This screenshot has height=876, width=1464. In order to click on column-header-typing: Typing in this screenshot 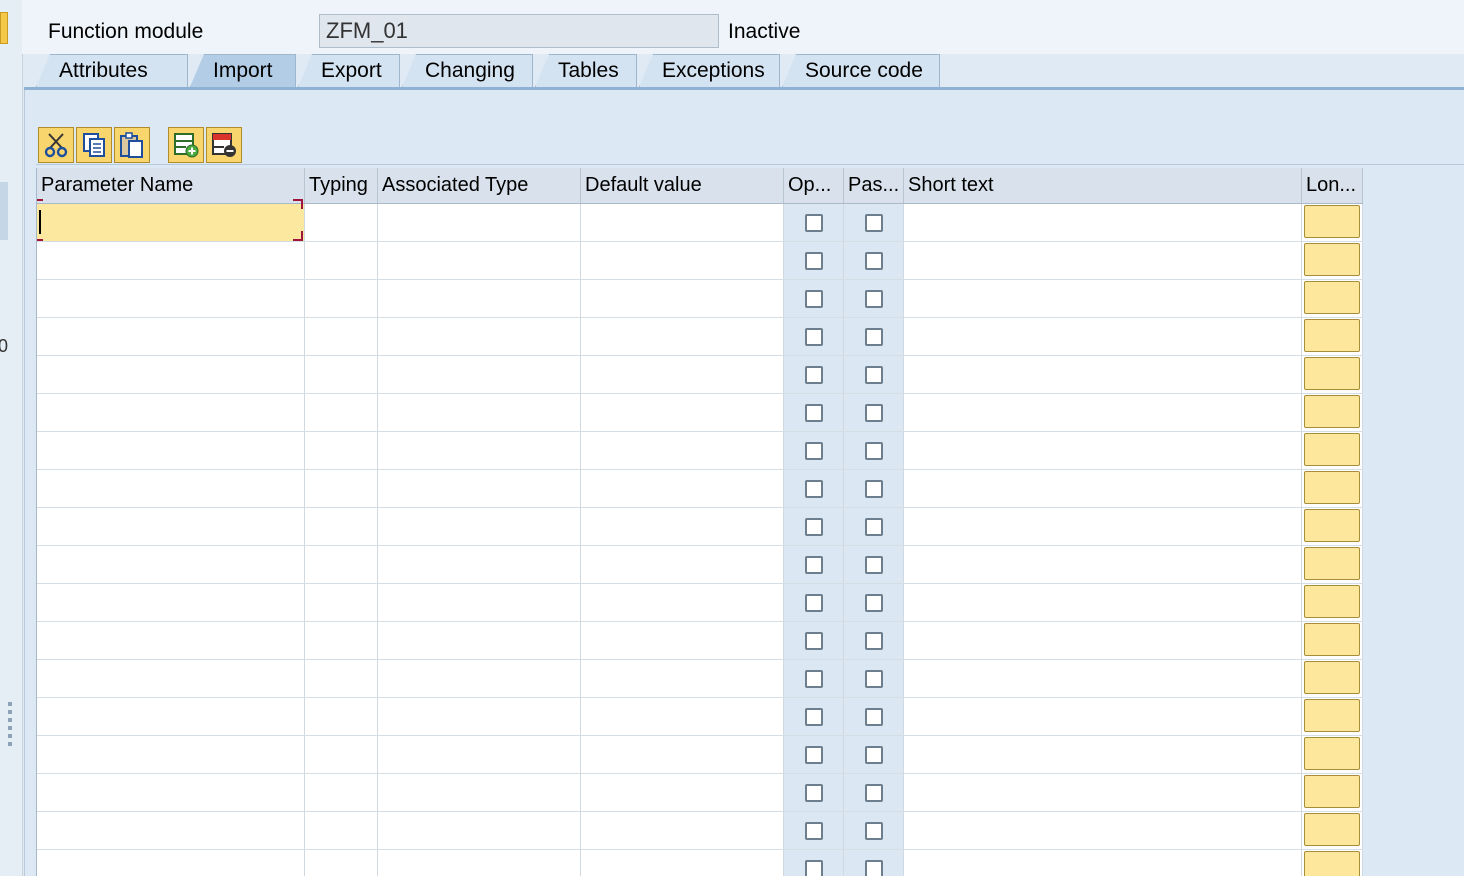, I will do `click(341, 185)`.